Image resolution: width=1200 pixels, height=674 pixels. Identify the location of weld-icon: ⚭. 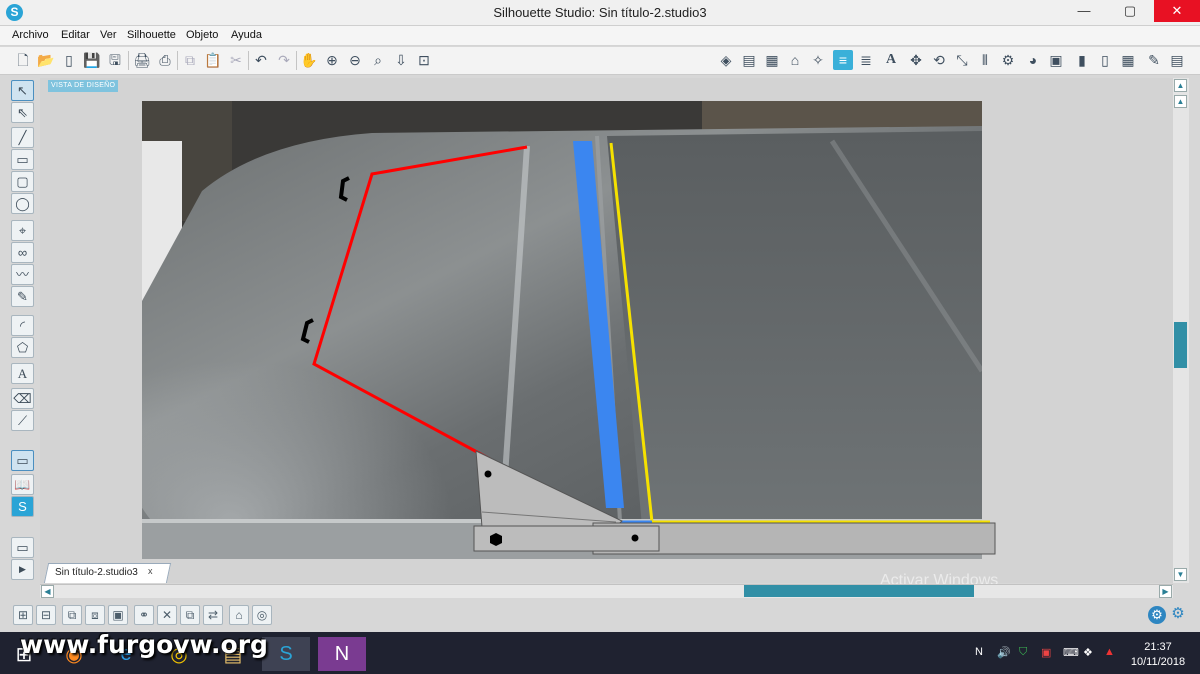
(144, 615).